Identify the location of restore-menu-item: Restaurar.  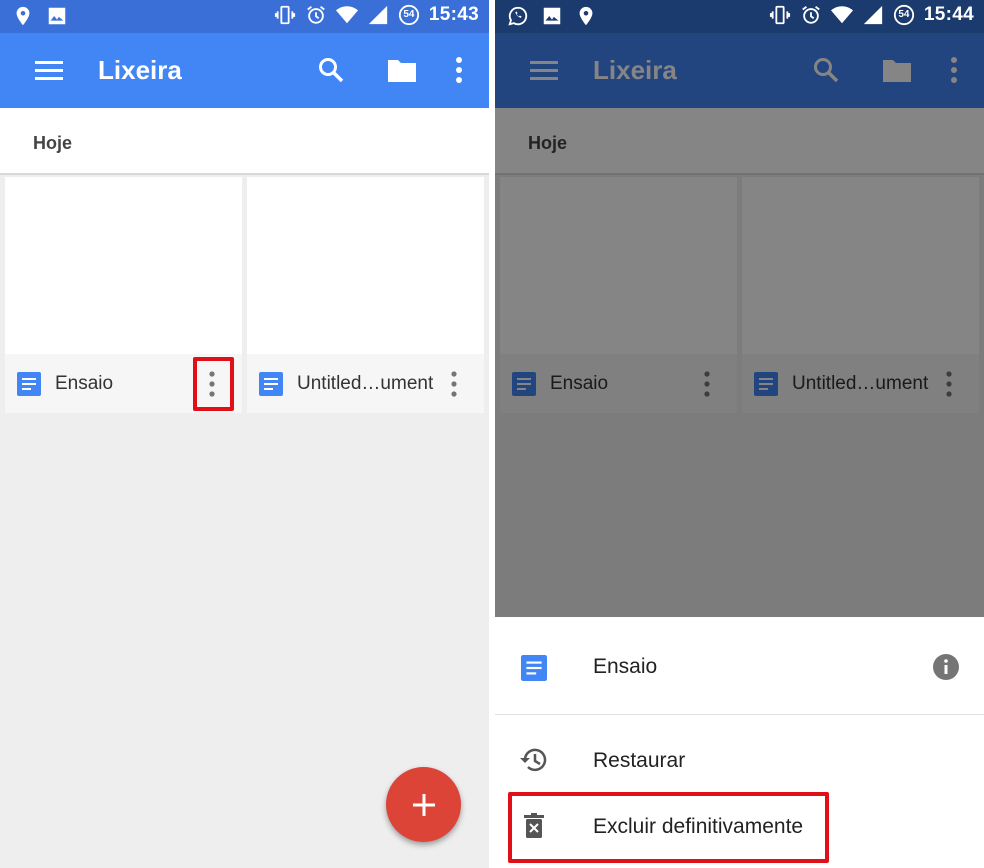
(739, 761).